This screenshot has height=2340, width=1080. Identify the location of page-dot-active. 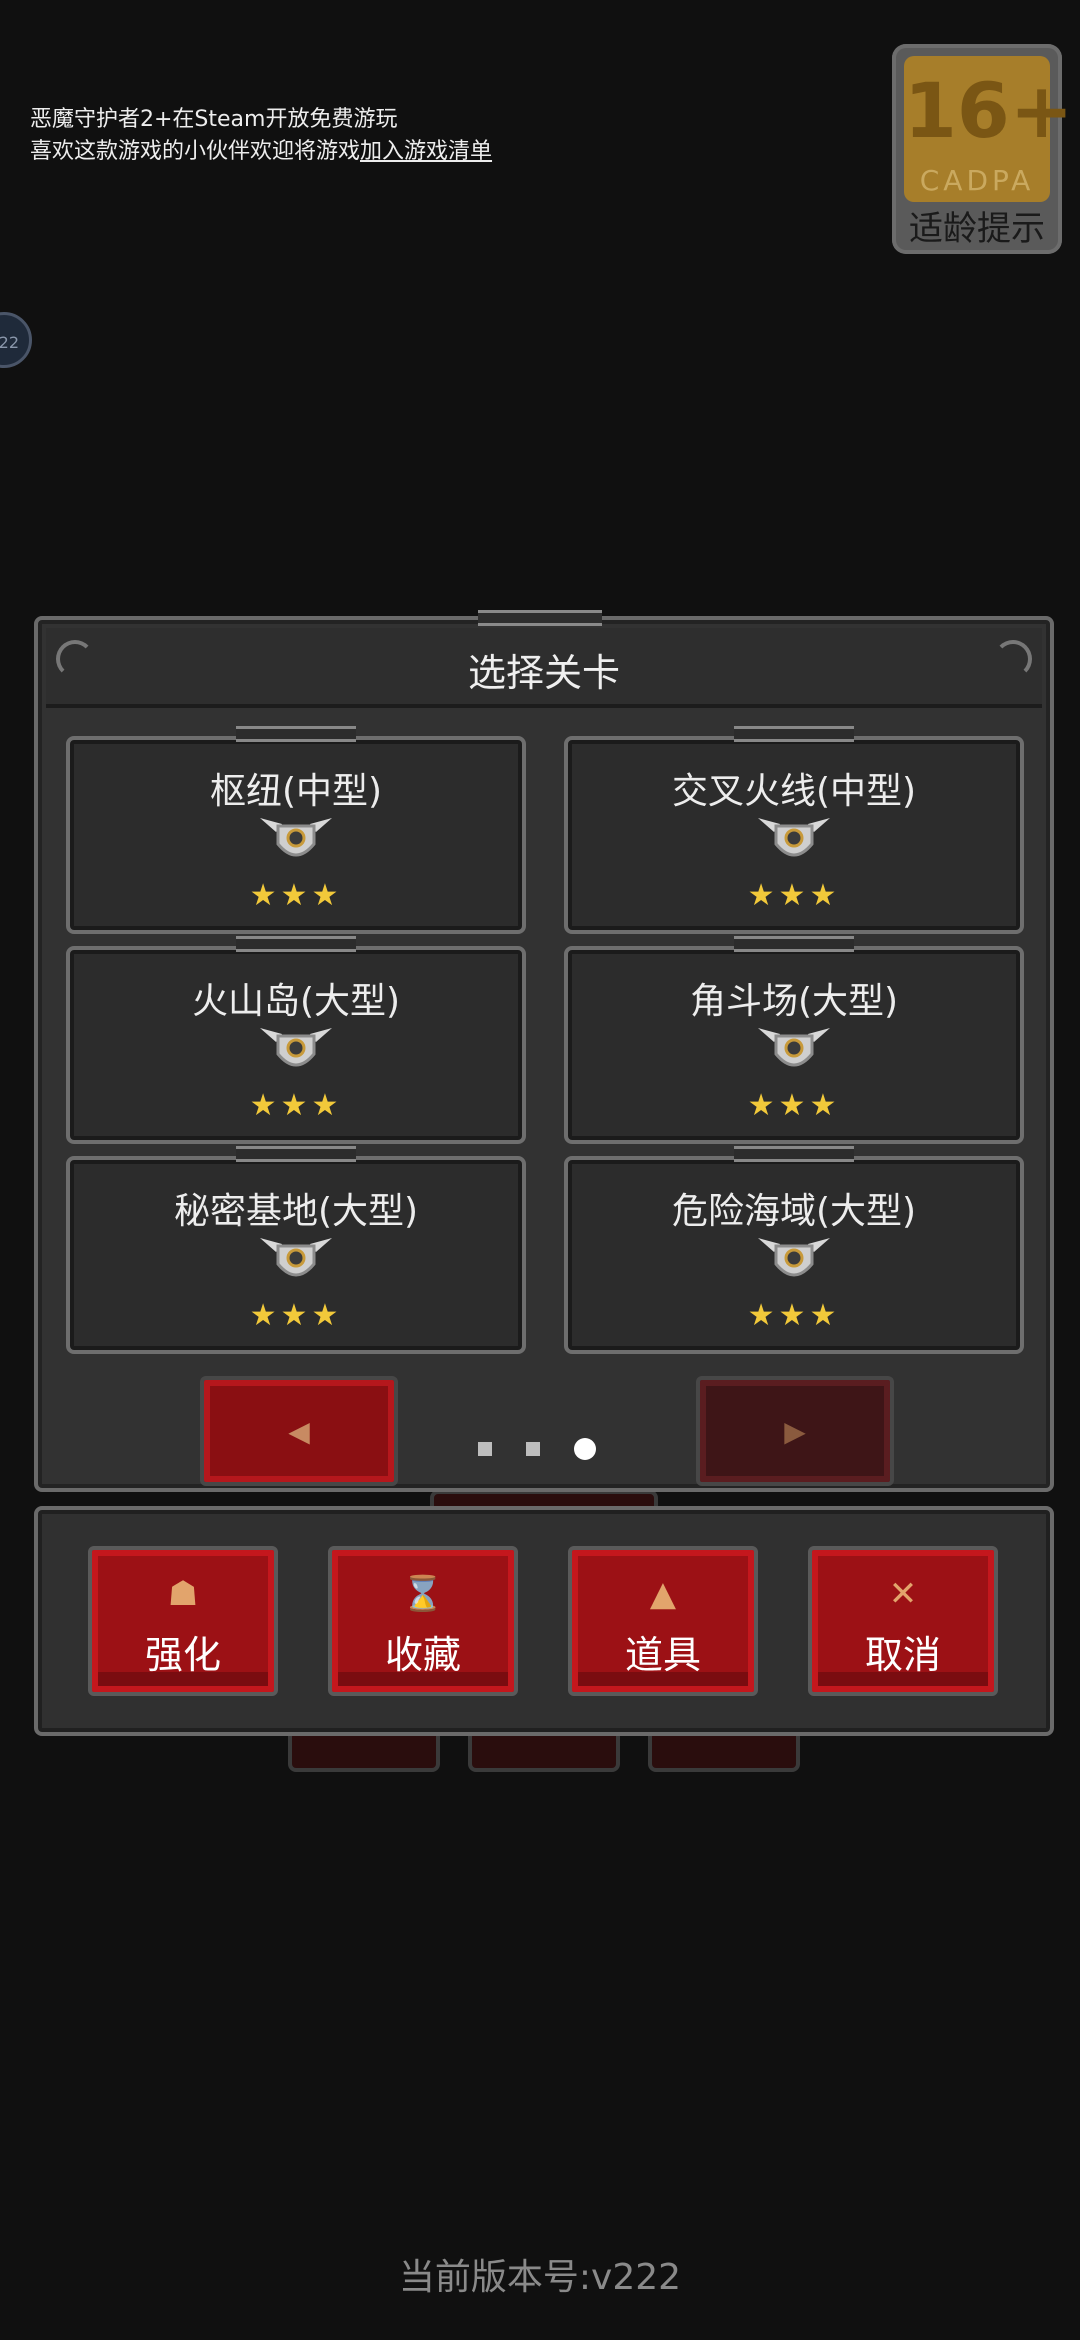
(585, 1449).